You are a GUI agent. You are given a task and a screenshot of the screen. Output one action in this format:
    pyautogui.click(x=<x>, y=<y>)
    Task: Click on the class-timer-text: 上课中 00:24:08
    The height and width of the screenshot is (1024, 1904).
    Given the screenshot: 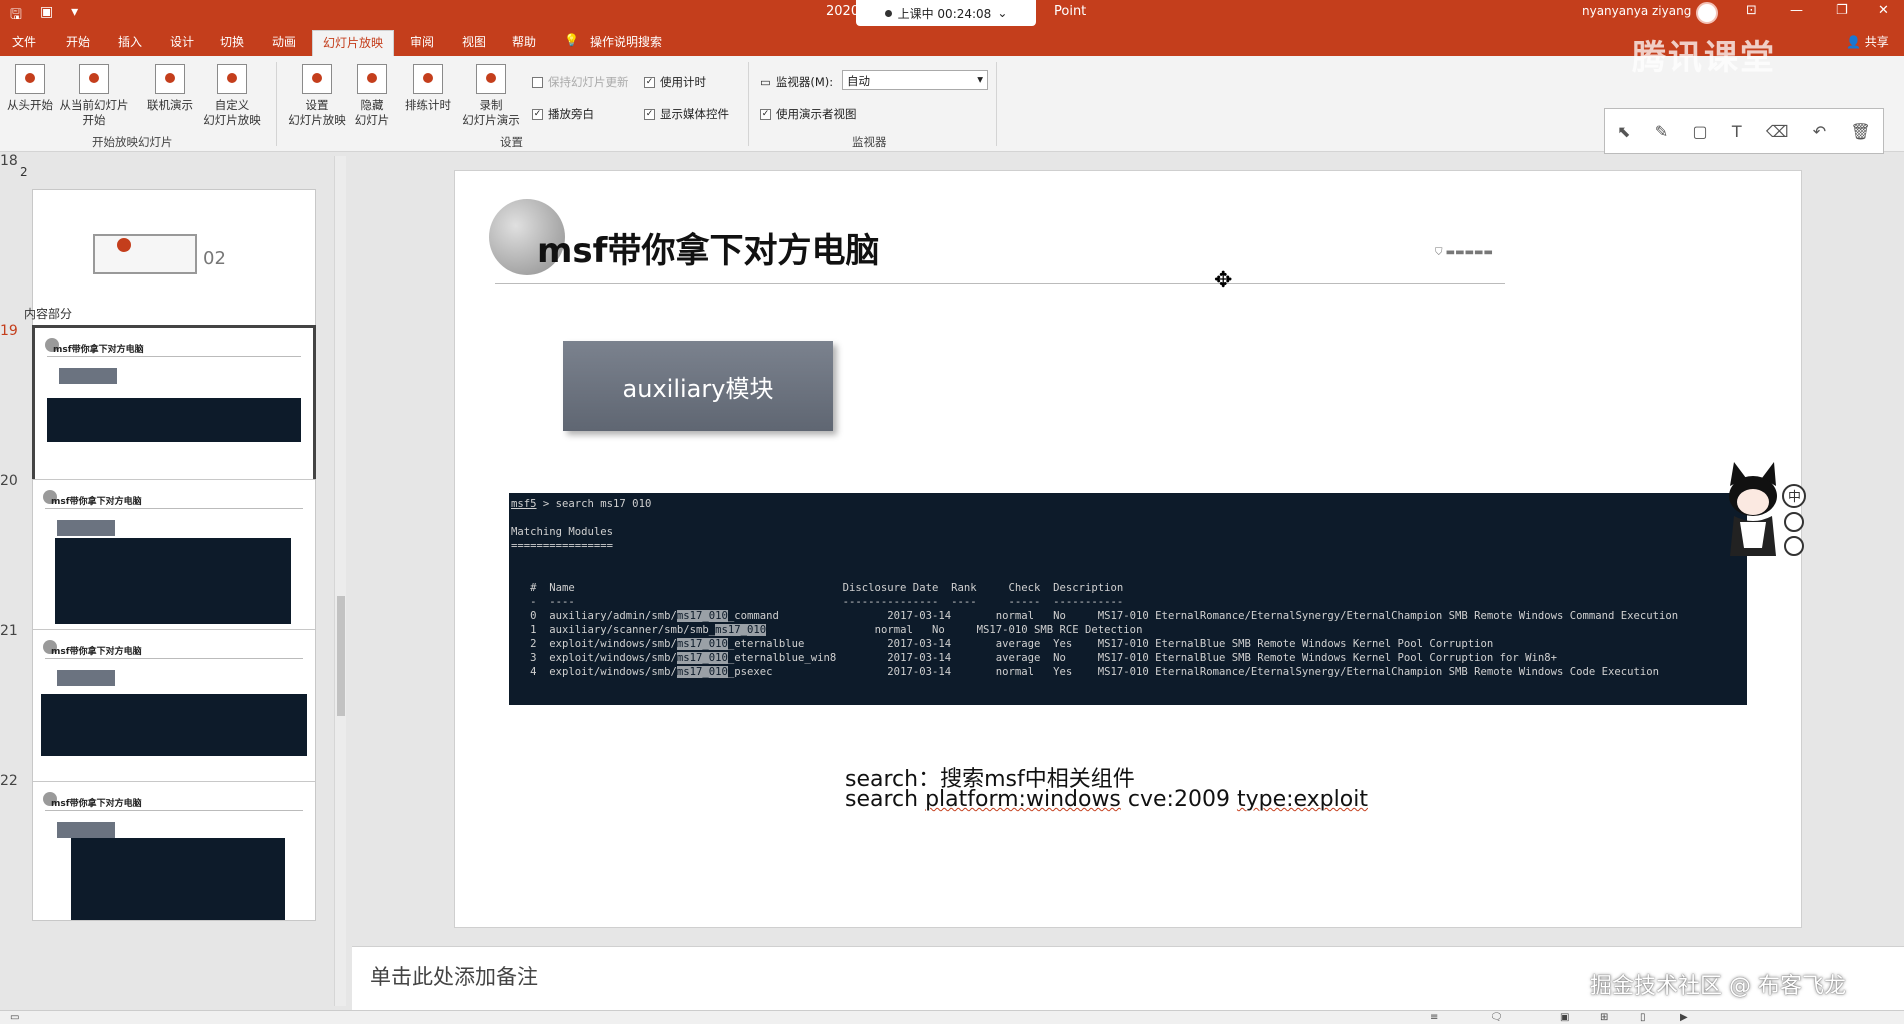 What is the action you would take?
    pyautogui.click(x=944, y=13)
    